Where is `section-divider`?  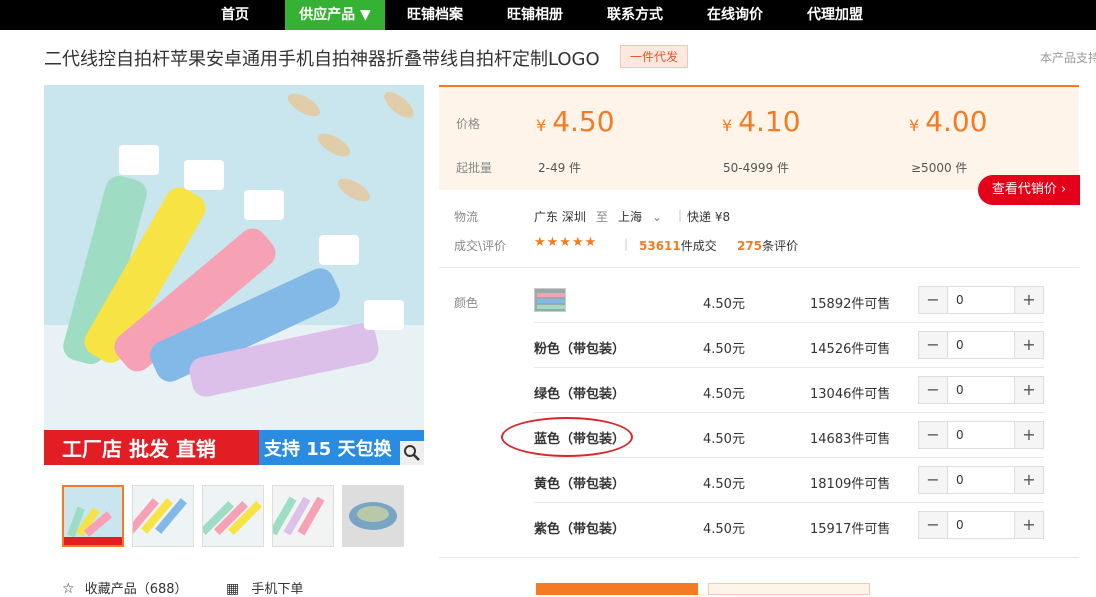 section-divider is located at coordinates (759, 267).